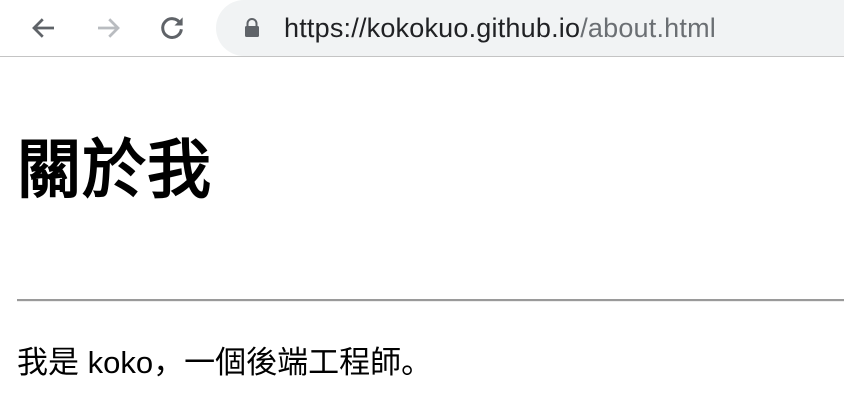  I want to click on reload-icon, so click(172, 28).